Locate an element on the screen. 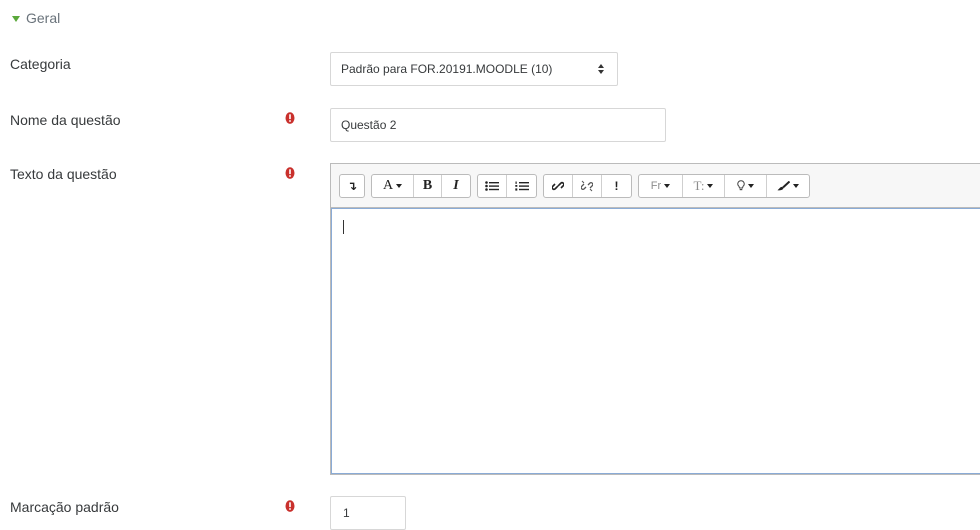 This screenshot has height=530, width=980. toolbar-group-style: A B I is located at coordinates (421, 185).